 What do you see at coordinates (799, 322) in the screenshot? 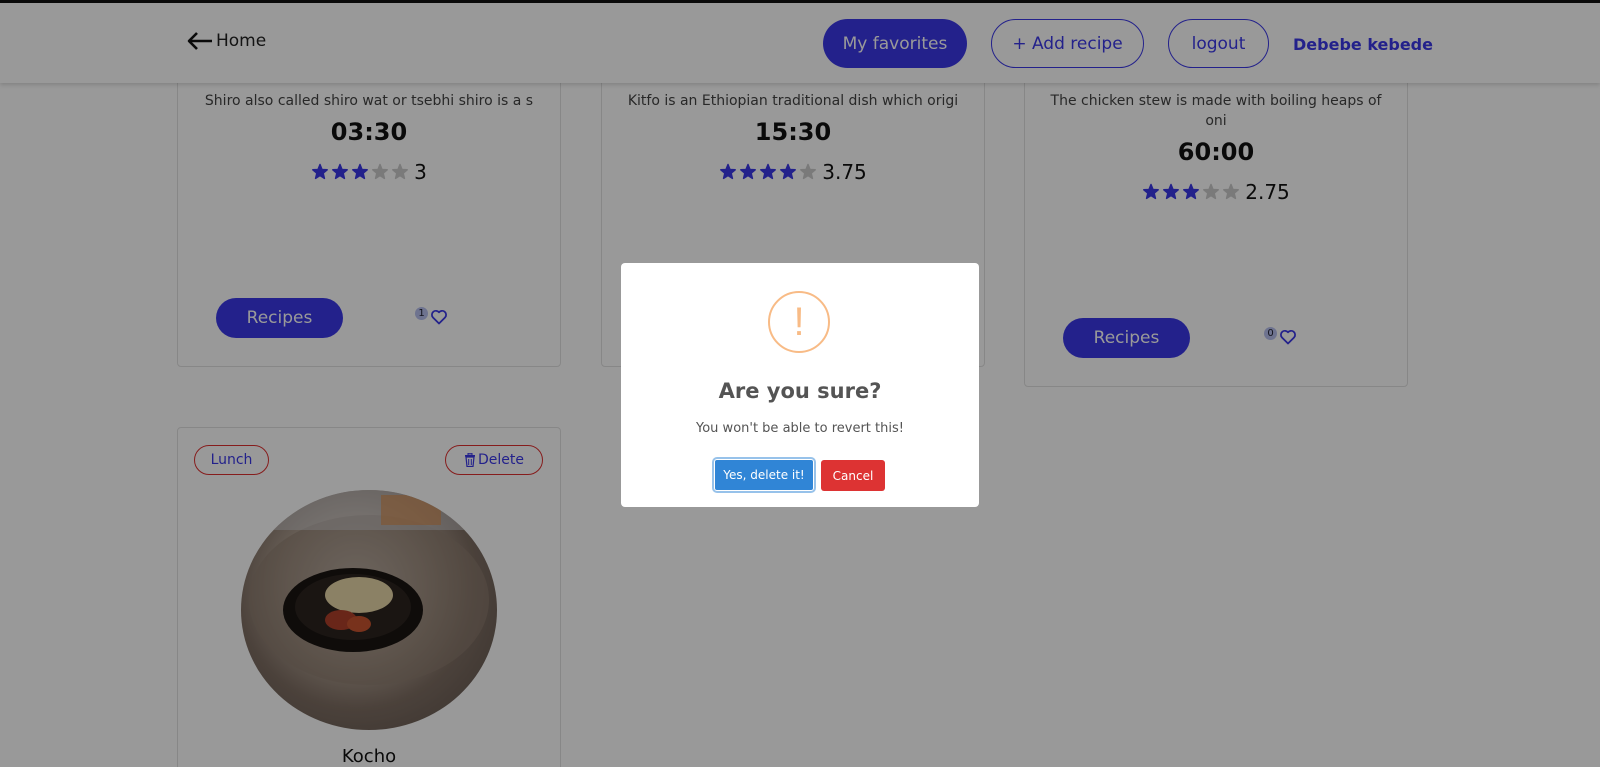
I see `warning-icon: !` at bounding box center [799, 322].